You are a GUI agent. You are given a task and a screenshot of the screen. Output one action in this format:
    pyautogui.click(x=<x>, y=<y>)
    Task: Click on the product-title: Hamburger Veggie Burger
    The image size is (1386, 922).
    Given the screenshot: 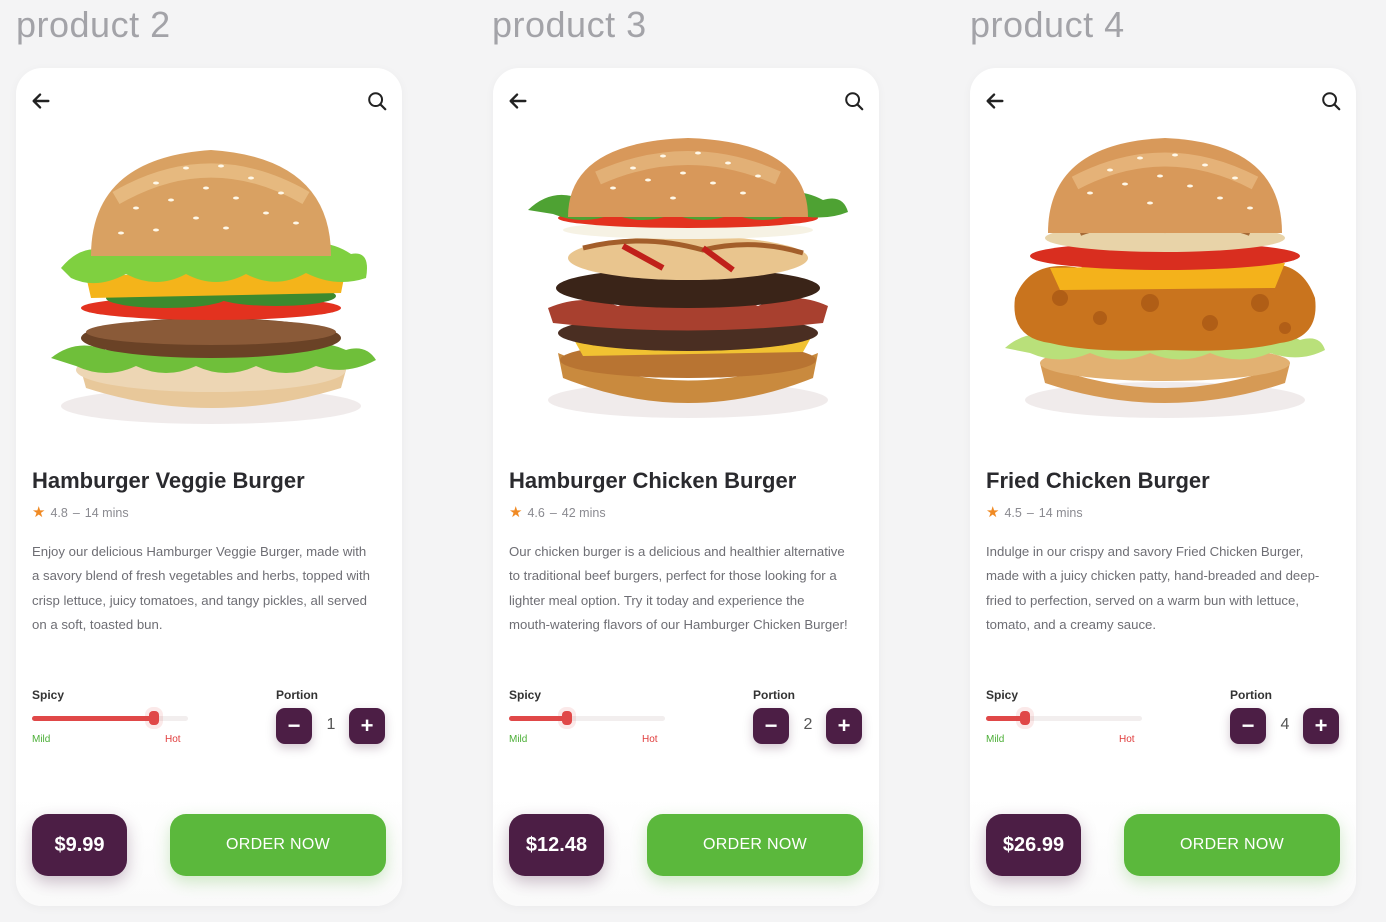 What is the action you would take?
    pyautogui.click(x=168, y=480)
    